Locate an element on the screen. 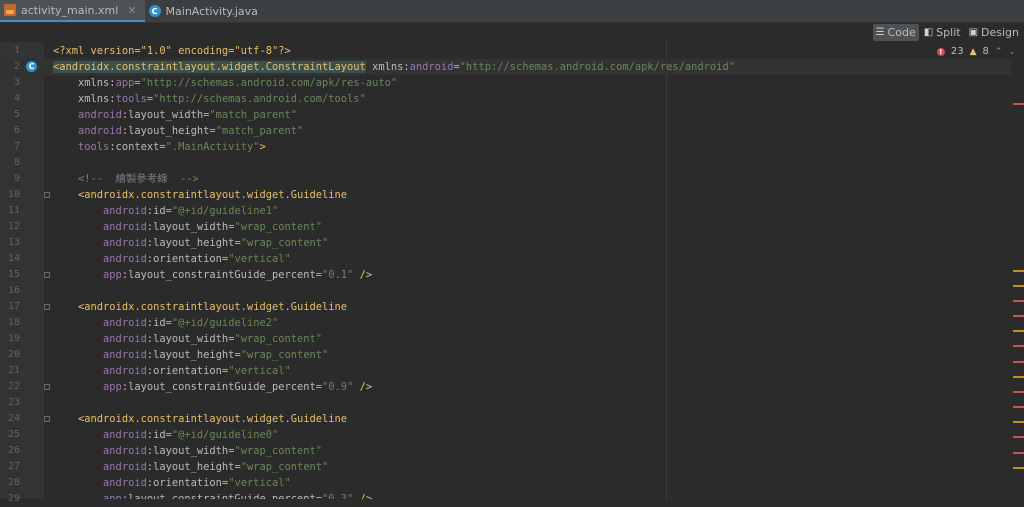 The height and width of the screenshot is (507, 1024). line-number: 5 is located at coordinates (16, 114).